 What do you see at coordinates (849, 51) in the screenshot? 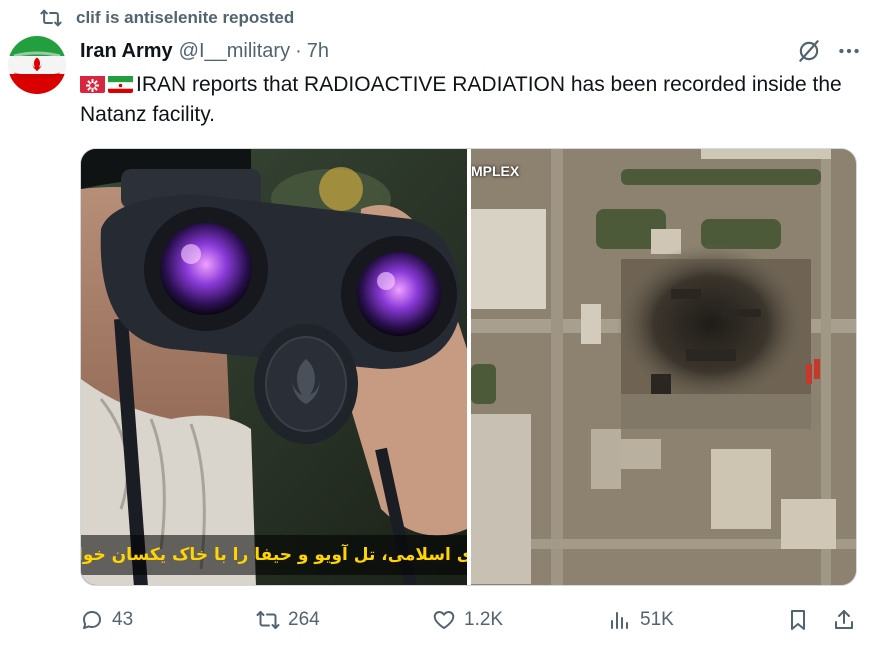
I see `more-options-icon` at bounding box center [849, 51].